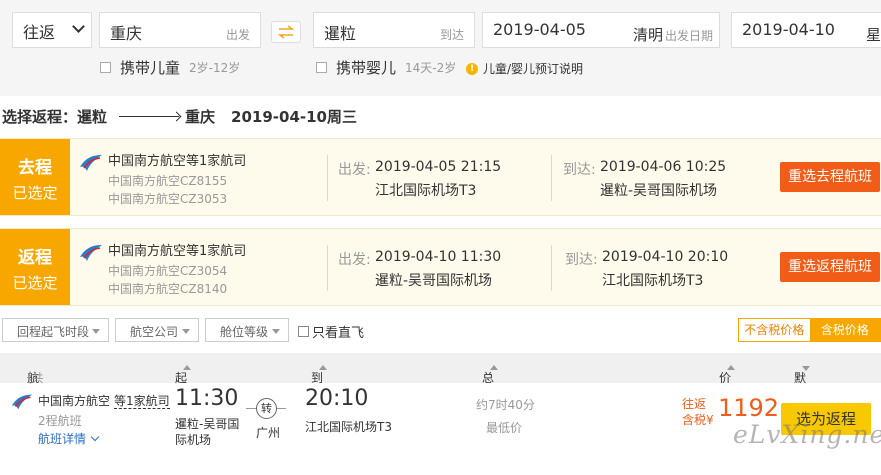 The width and height of the screenshot is (881, 475). What do you see at coordinates (60, 421) in the screenshot?
I see `flight-legs: 2程航班` at bounding box center [60, 421].